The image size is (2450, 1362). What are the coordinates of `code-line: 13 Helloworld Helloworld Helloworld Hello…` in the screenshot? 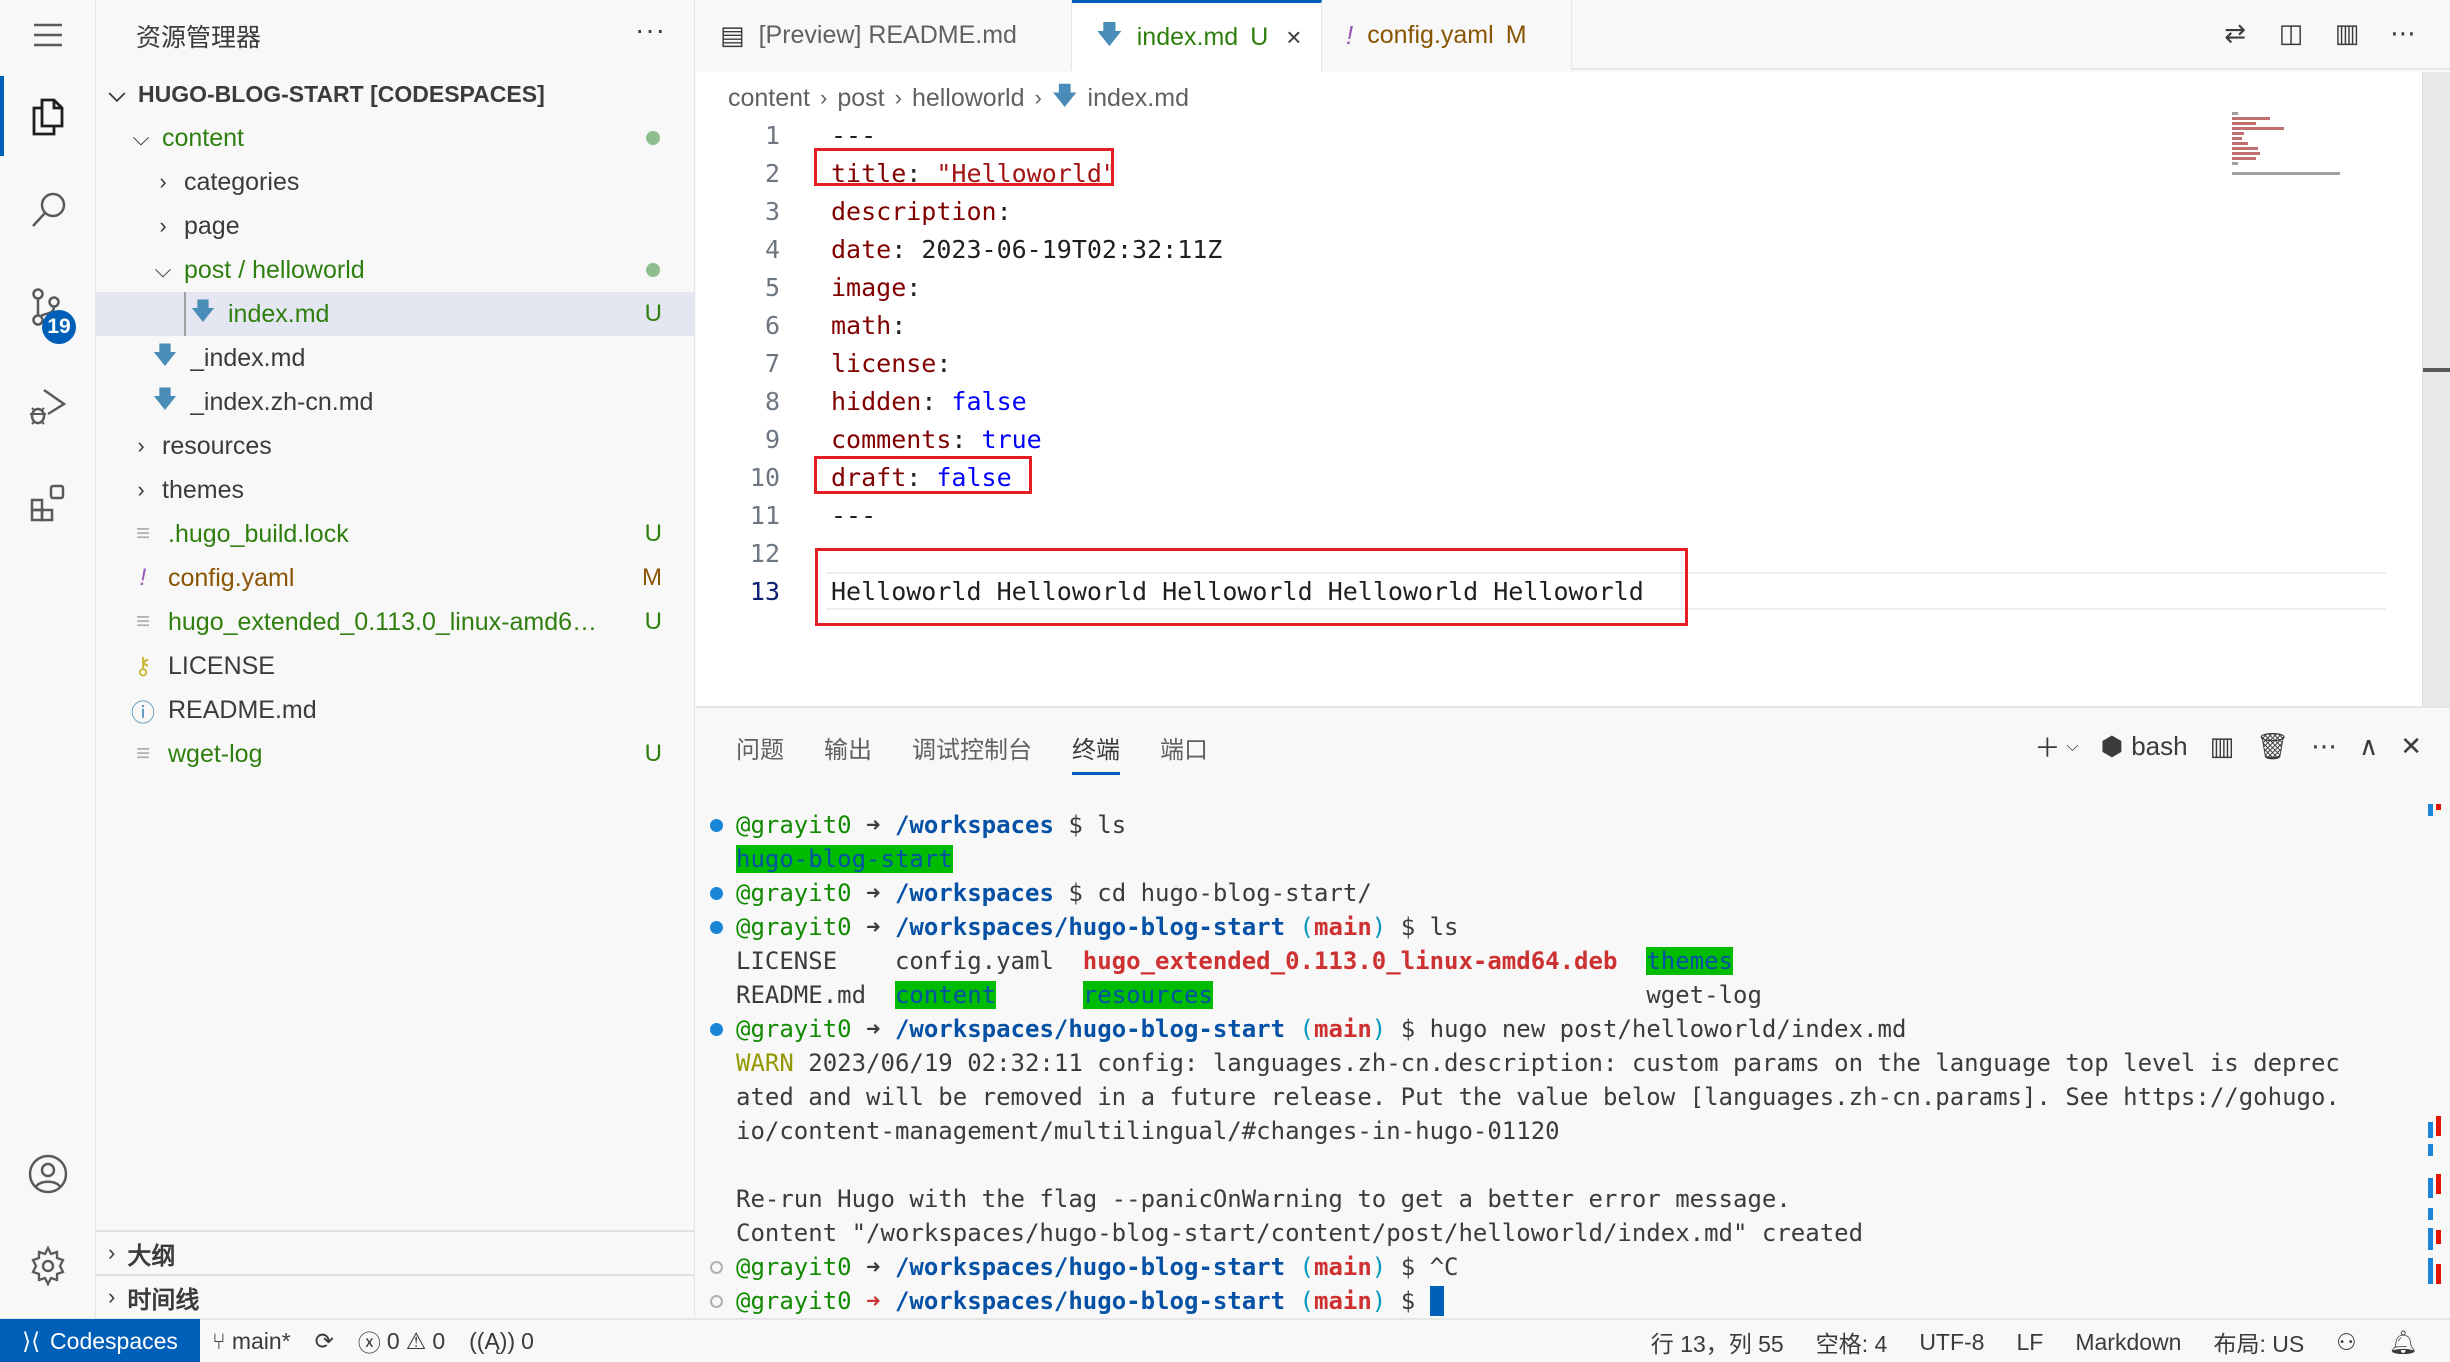 It's located at (1541, 591).